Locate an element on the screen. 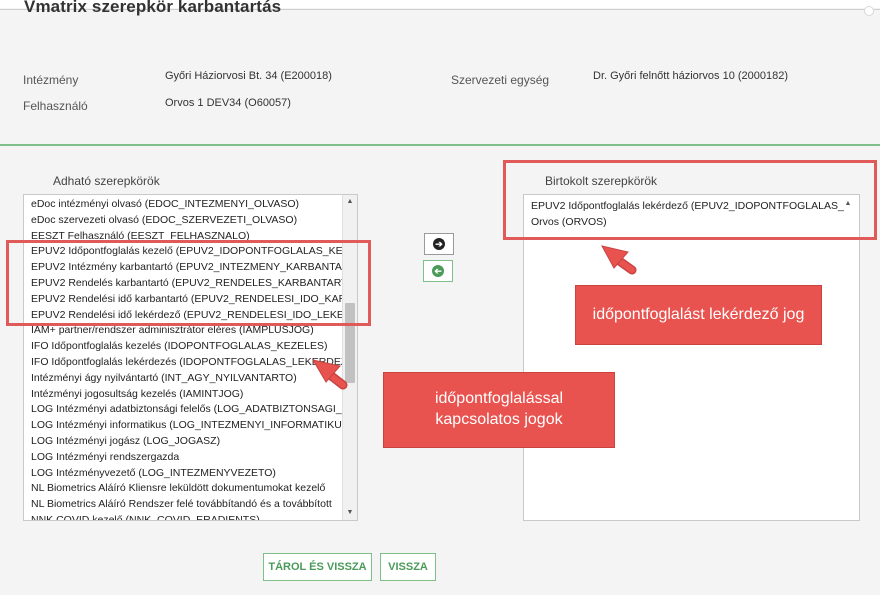 The image size is (880, 595). arrow-to-owned-icon is located at coordinates (619, 260).